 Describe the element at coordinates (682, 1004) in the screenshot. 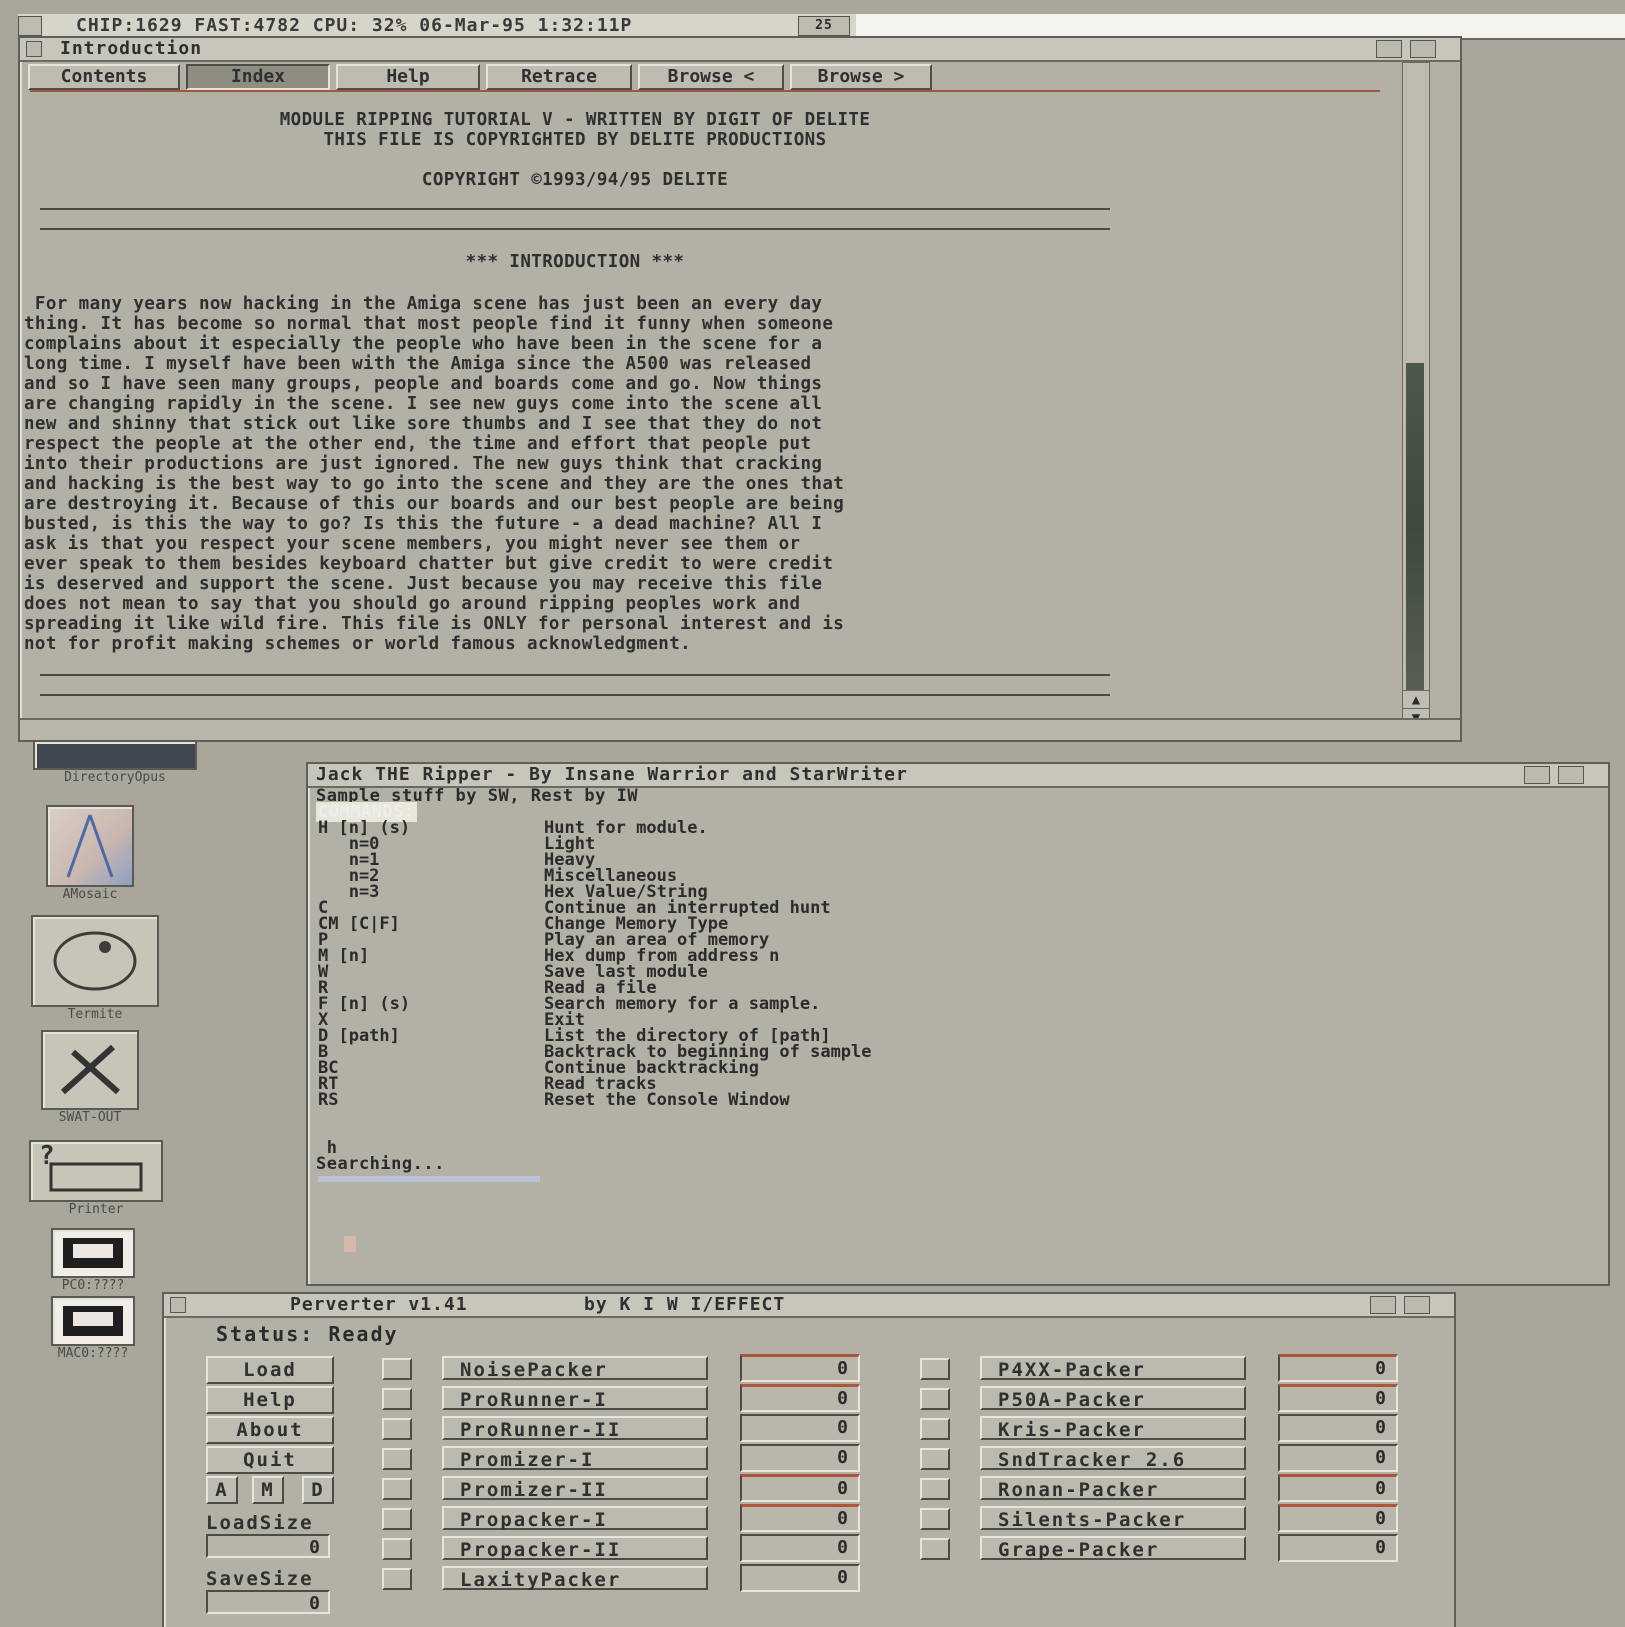

I see `command-description: Search memory for a sample.` at that location.